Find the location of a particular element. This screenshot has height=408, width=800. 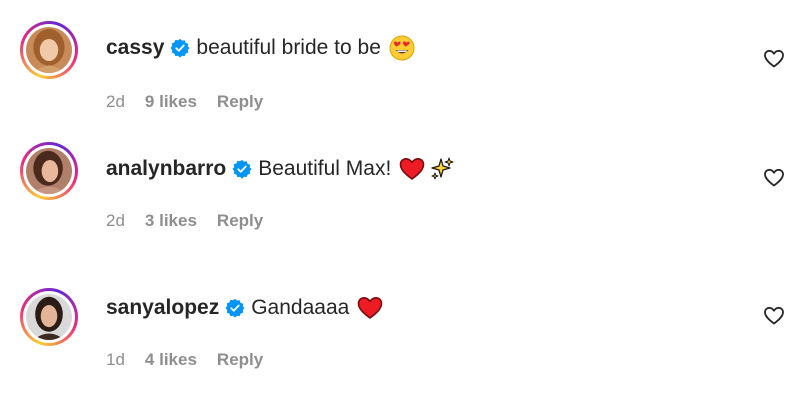

comment-body: sanyalopez Gandaaaa is located at coordinates (244, 308).